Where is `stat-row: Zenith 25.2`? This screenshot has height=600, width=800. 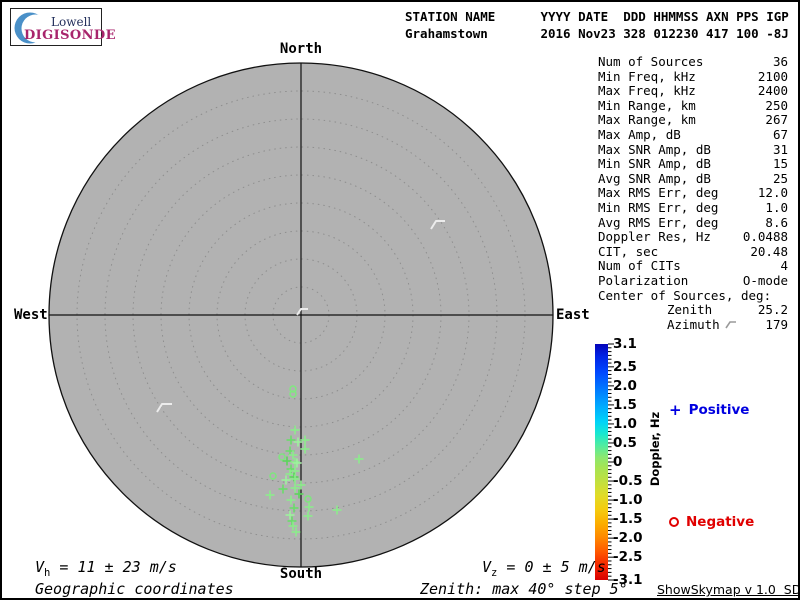 stat-row: Zenith 25.2 is located at coordinates (693, 310).